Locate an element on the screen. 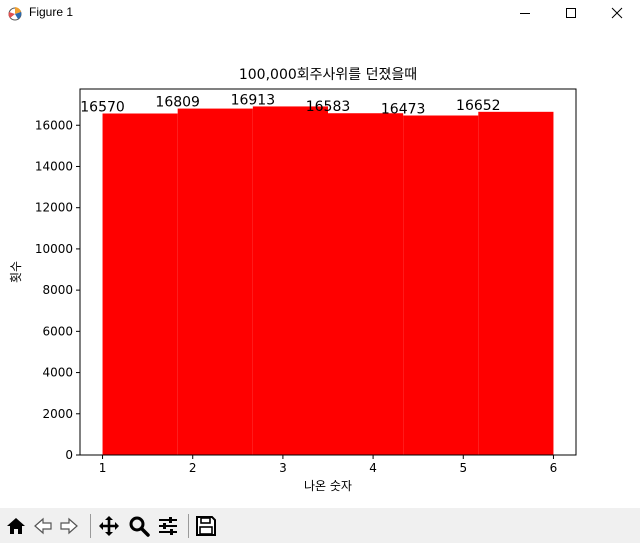  configure-subplots-button is located at coordinates (168, 526).